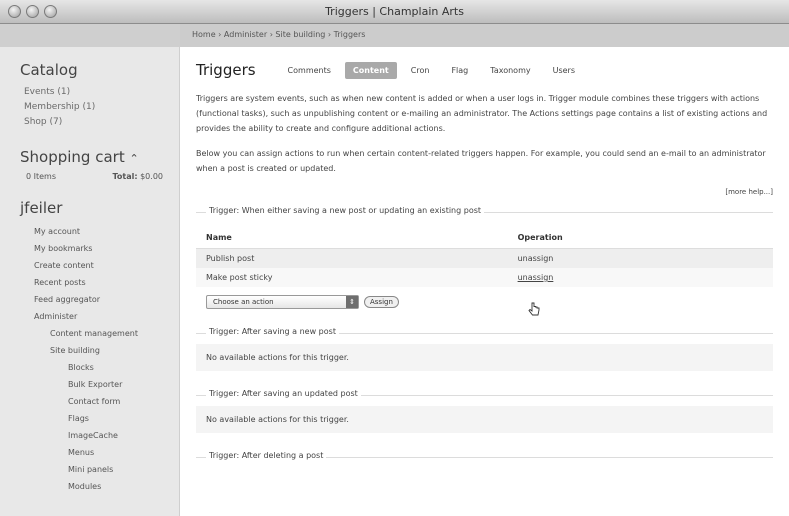 The height and width of the screenshot is (516, 789). I want to click on nav-item-my-account: My account, so click(106, 231).